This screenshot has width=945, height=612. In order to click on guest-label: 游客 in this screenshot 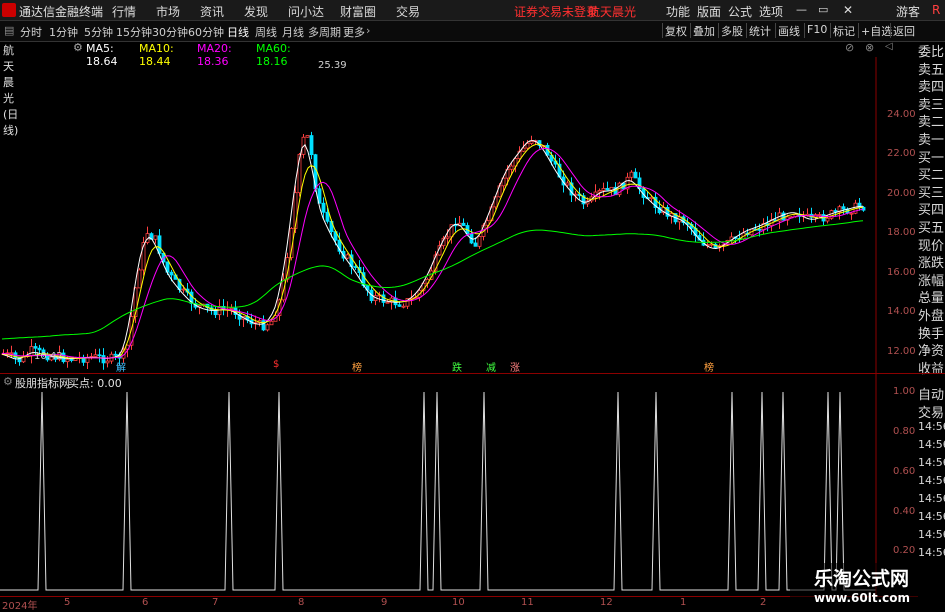, I will do `click(908, 11)`.